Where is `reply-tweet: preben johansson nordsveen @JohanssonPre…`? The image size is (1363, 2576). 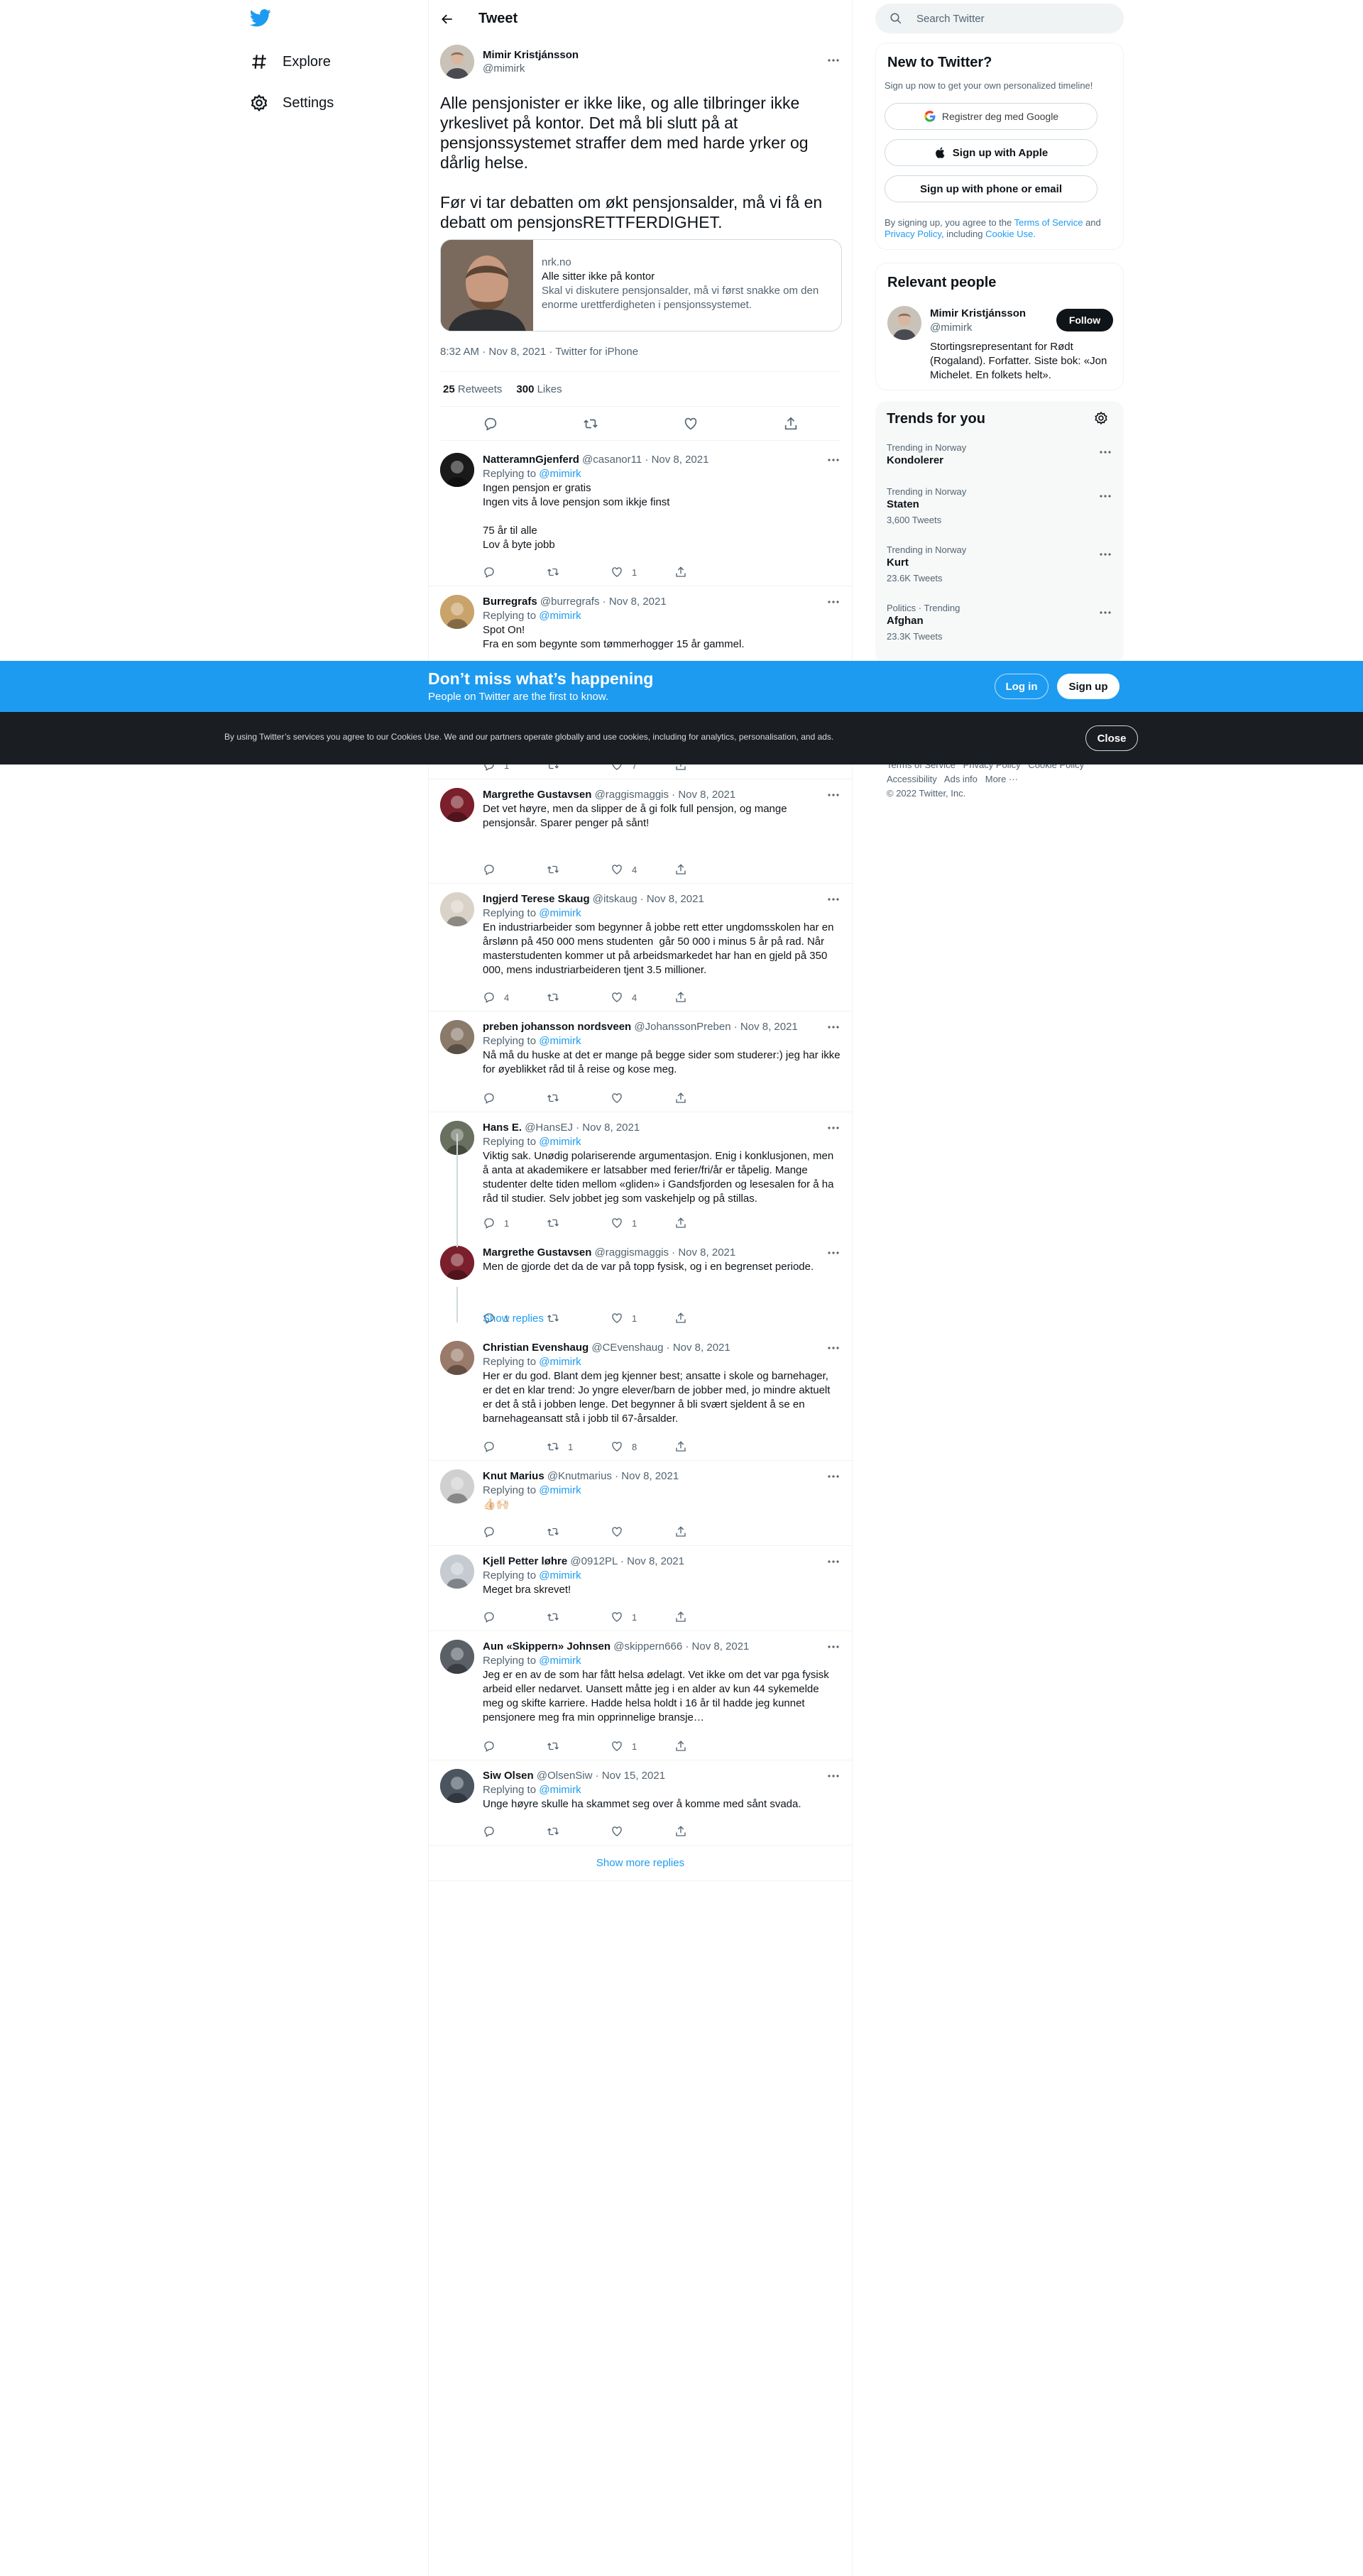 reply-tweet: preben johansson nordsveen @JohanssonPre… is located at coordinates (640, 1062).